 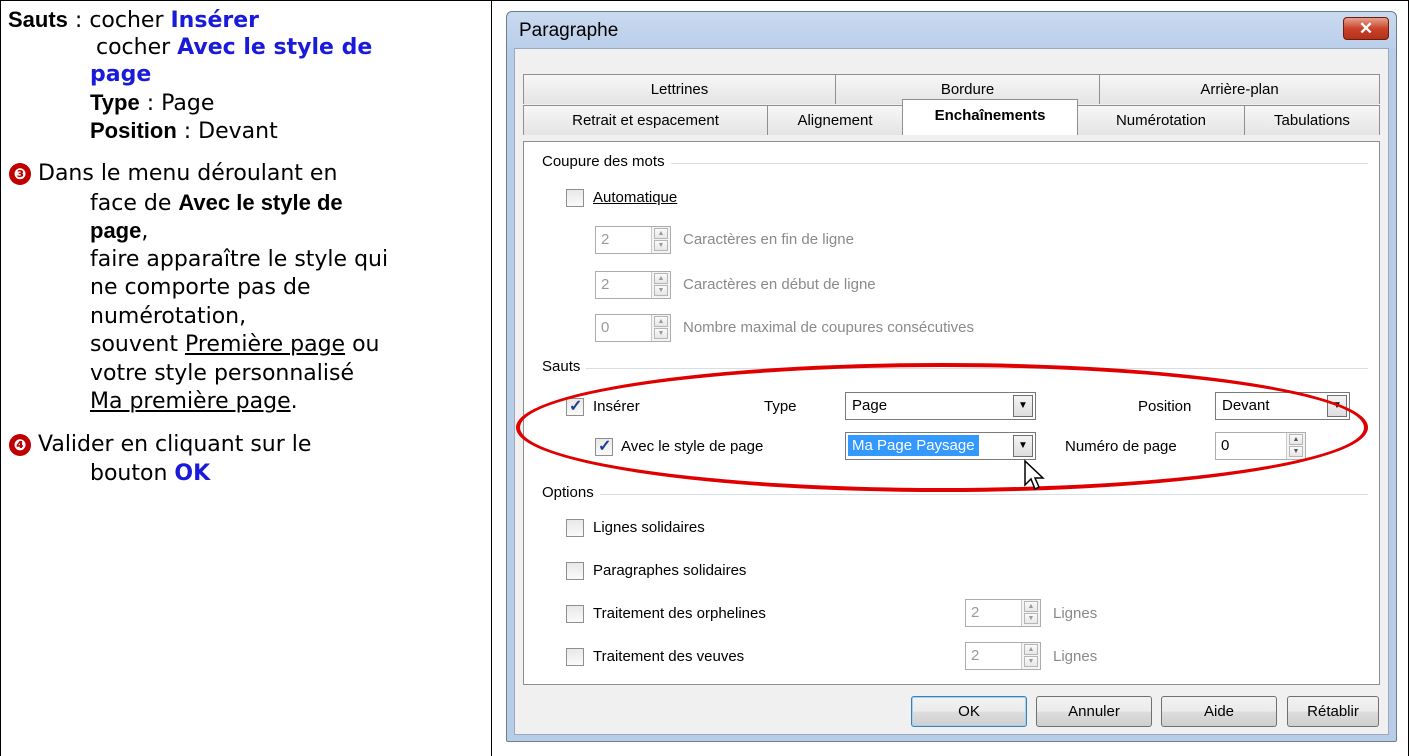 What do you see at coordinates (1260, 446) in the screenshot?
I see `page-number-spin: 0 ▲ ▼` at bounding box center [1260, 446].